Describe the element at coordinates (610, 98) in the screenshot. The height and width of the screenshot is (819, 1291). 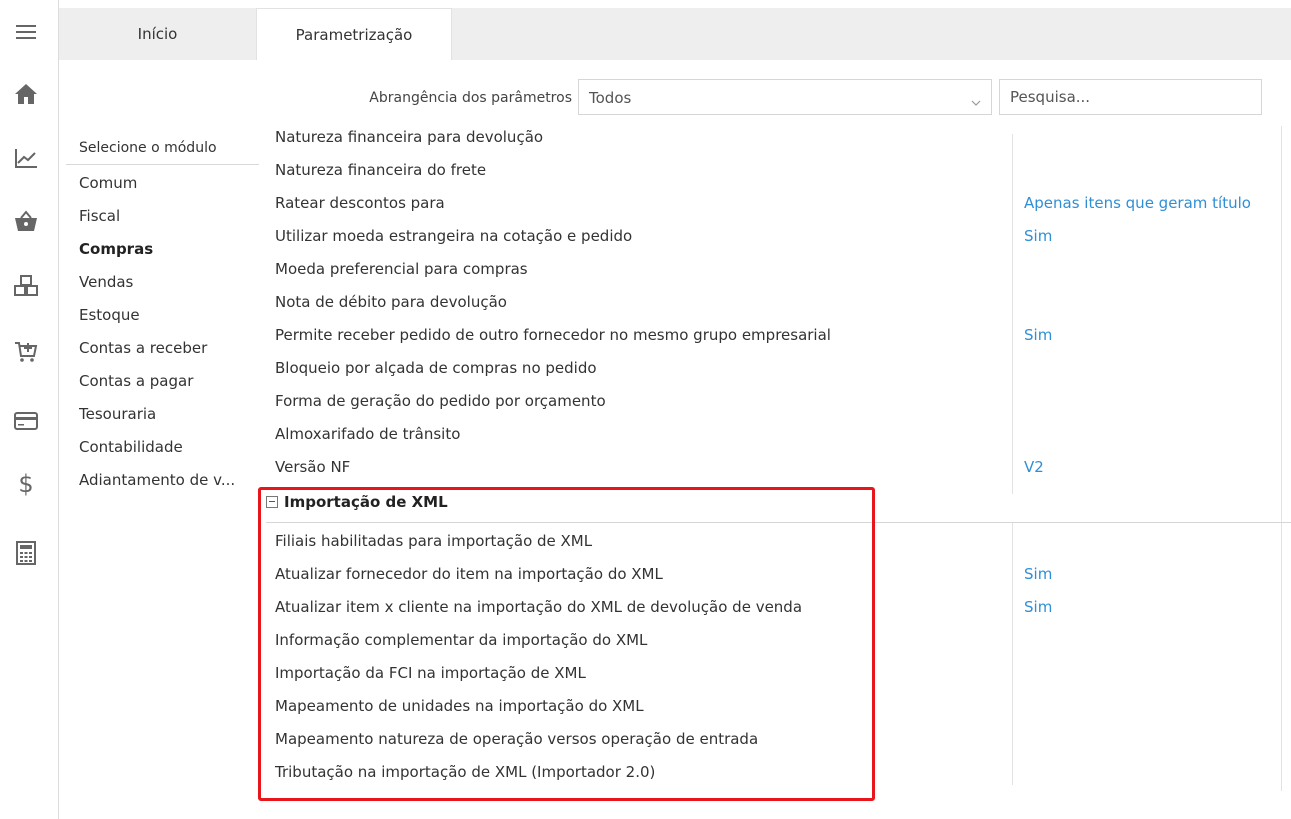
I see `scope-select-value: Todos` at that location.